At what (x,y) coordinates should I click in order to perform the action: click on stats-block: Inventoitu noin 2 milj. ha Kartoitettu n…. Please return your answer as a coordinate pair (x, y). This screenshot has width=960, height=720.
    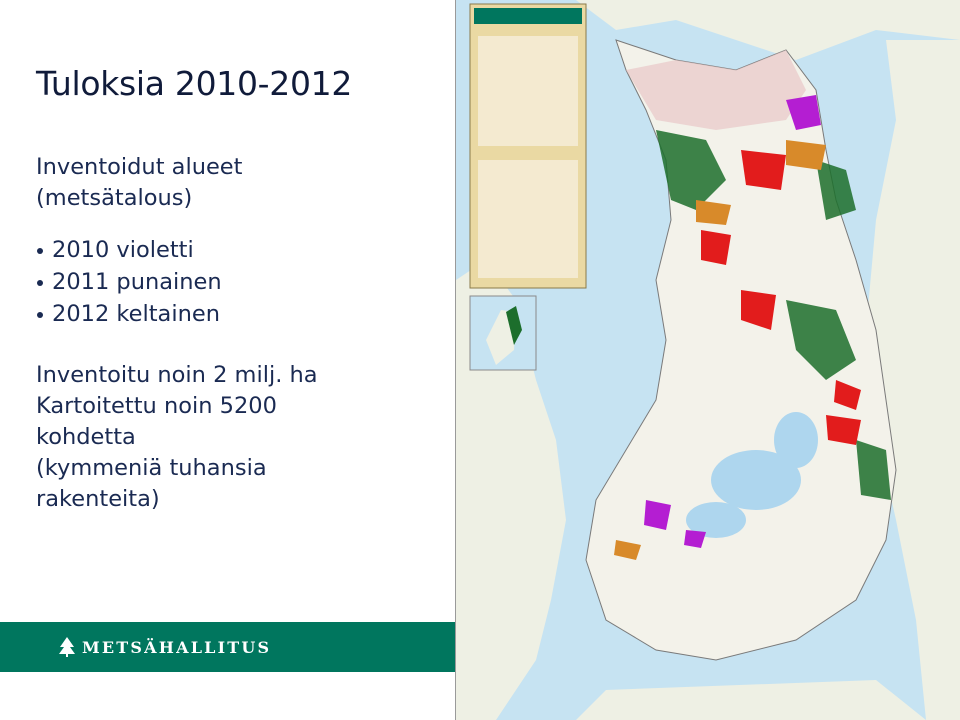
    Looking at the image, I should click on (241, 437).